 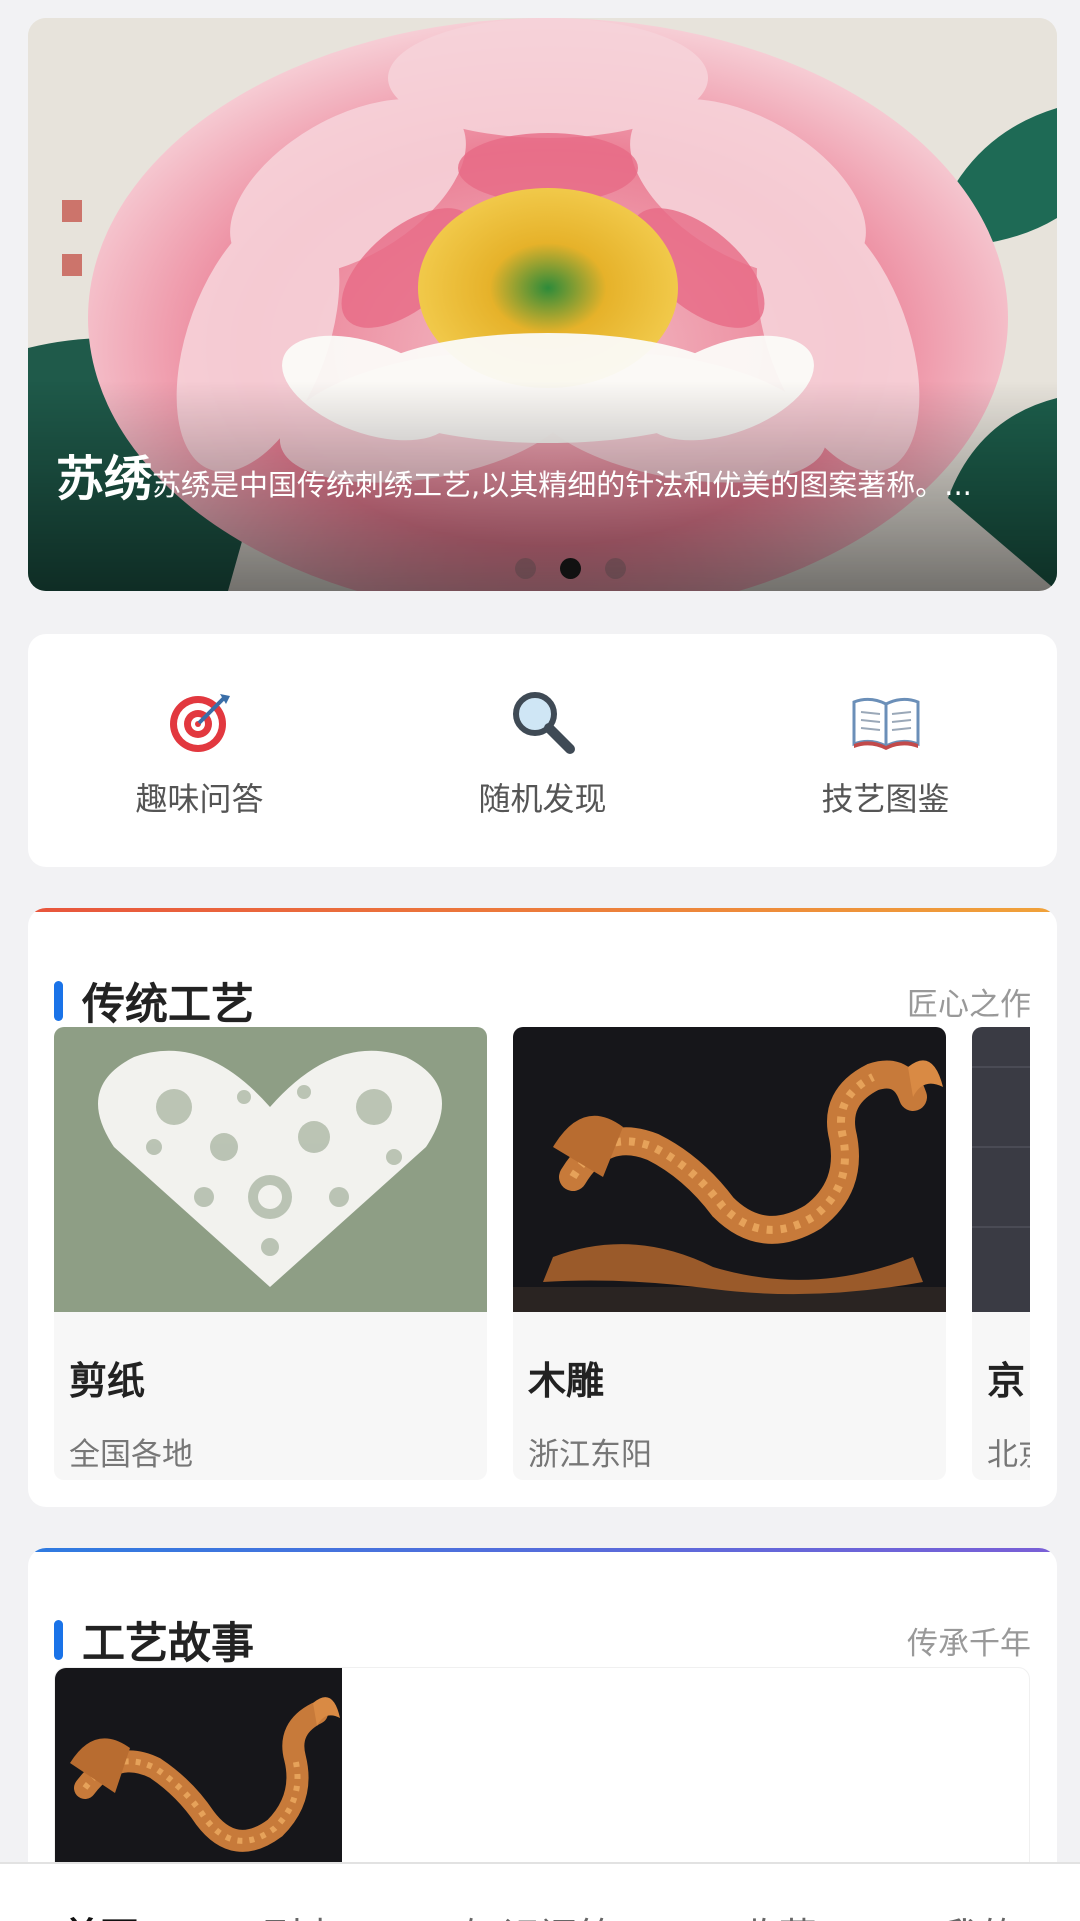 What do you see at coordinates (199, 798) in the screenshot?
I see `quiz-label: 趣味问答` at bounding box center [199, 798].